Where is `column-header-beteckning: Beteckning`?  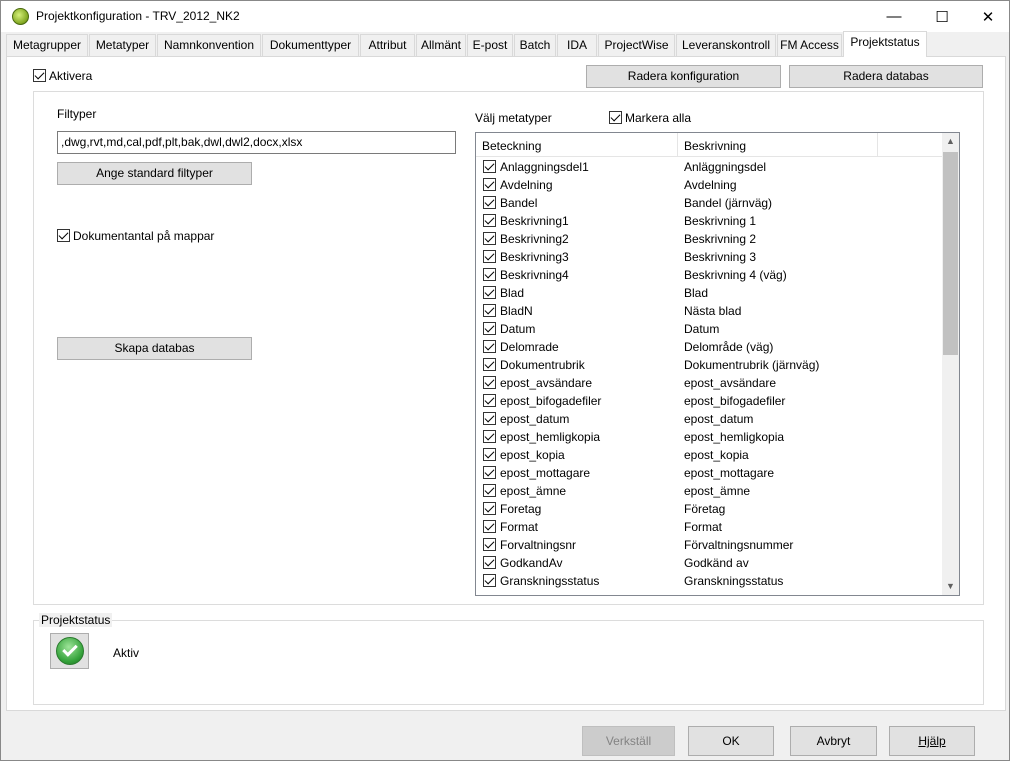
column-header-beteckning: Beteckning is located at coordinates (577, 145).